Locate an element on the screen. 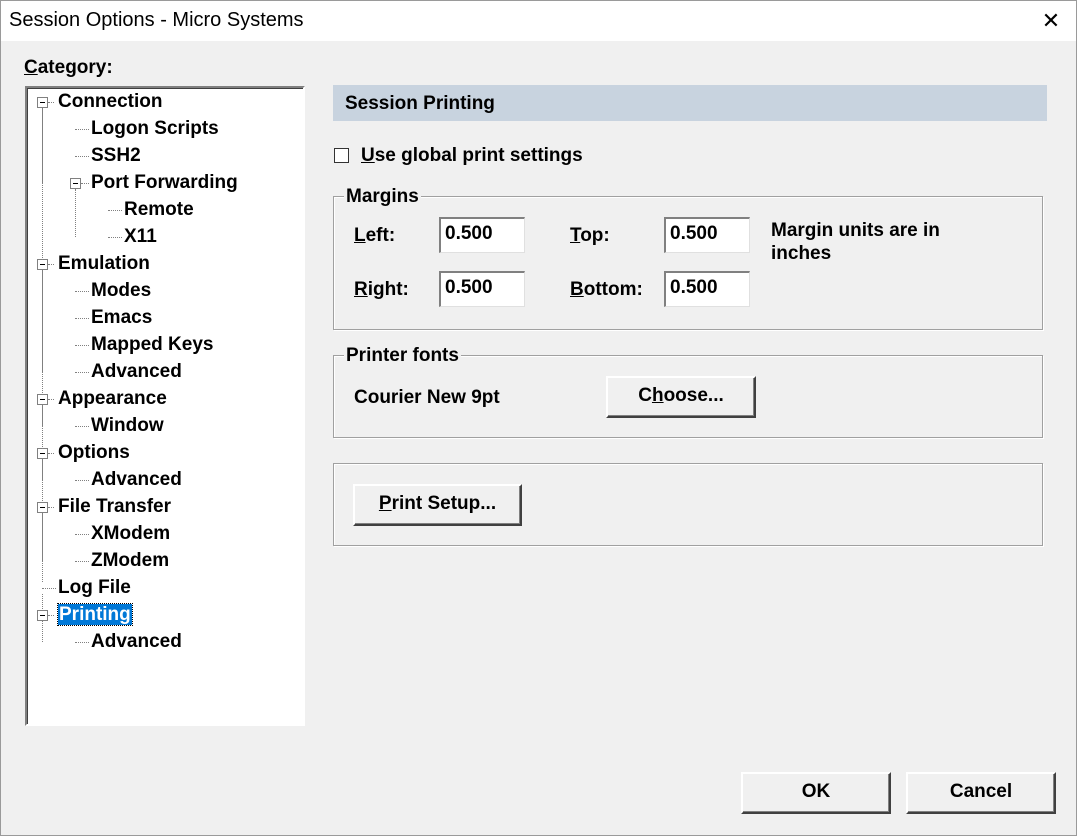 Image resolution: width=1077 pixels, height=836 pixels. tree-item-label: Log File is located at coordinates (94, 587).